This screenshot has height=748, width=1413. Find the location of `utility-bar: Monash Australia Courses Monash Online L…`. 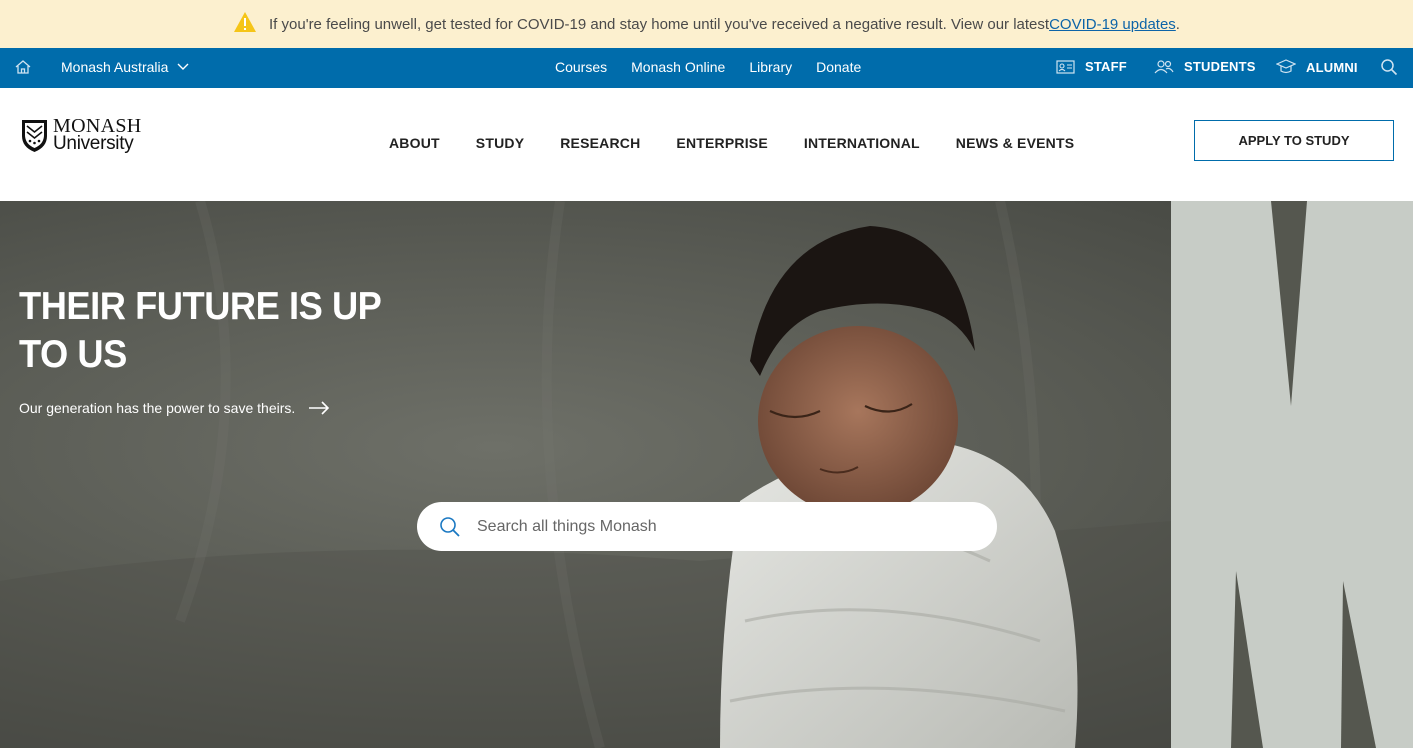

utility-bar: Monash Australia Courses Monash Online L… is located at coordinates (706, 68).